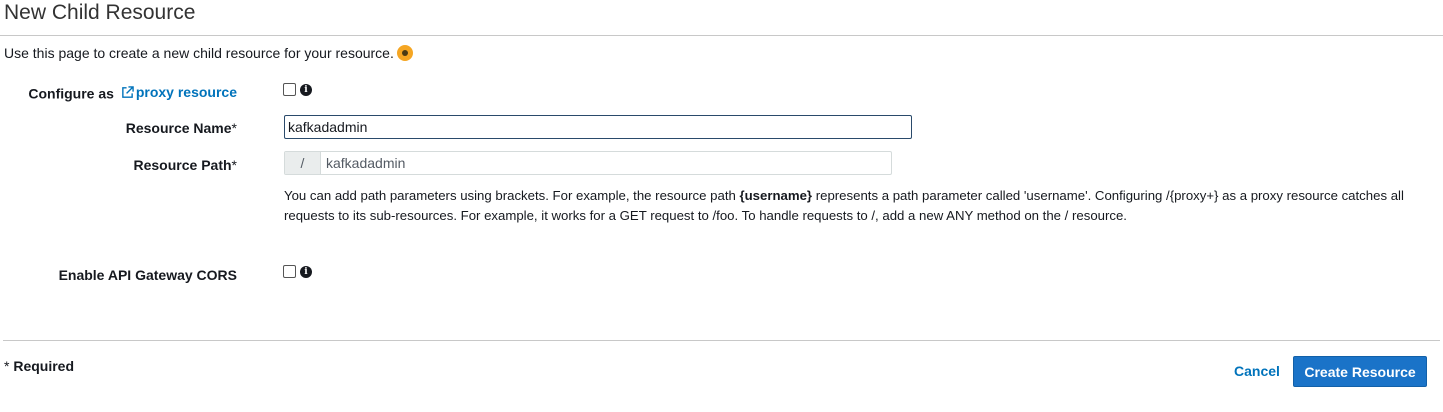 The image size is (1443, 412). What do you see at coordinates (127, 91) in the screenshot?
I see `external-link-icon` at bounding box center [127, 91].